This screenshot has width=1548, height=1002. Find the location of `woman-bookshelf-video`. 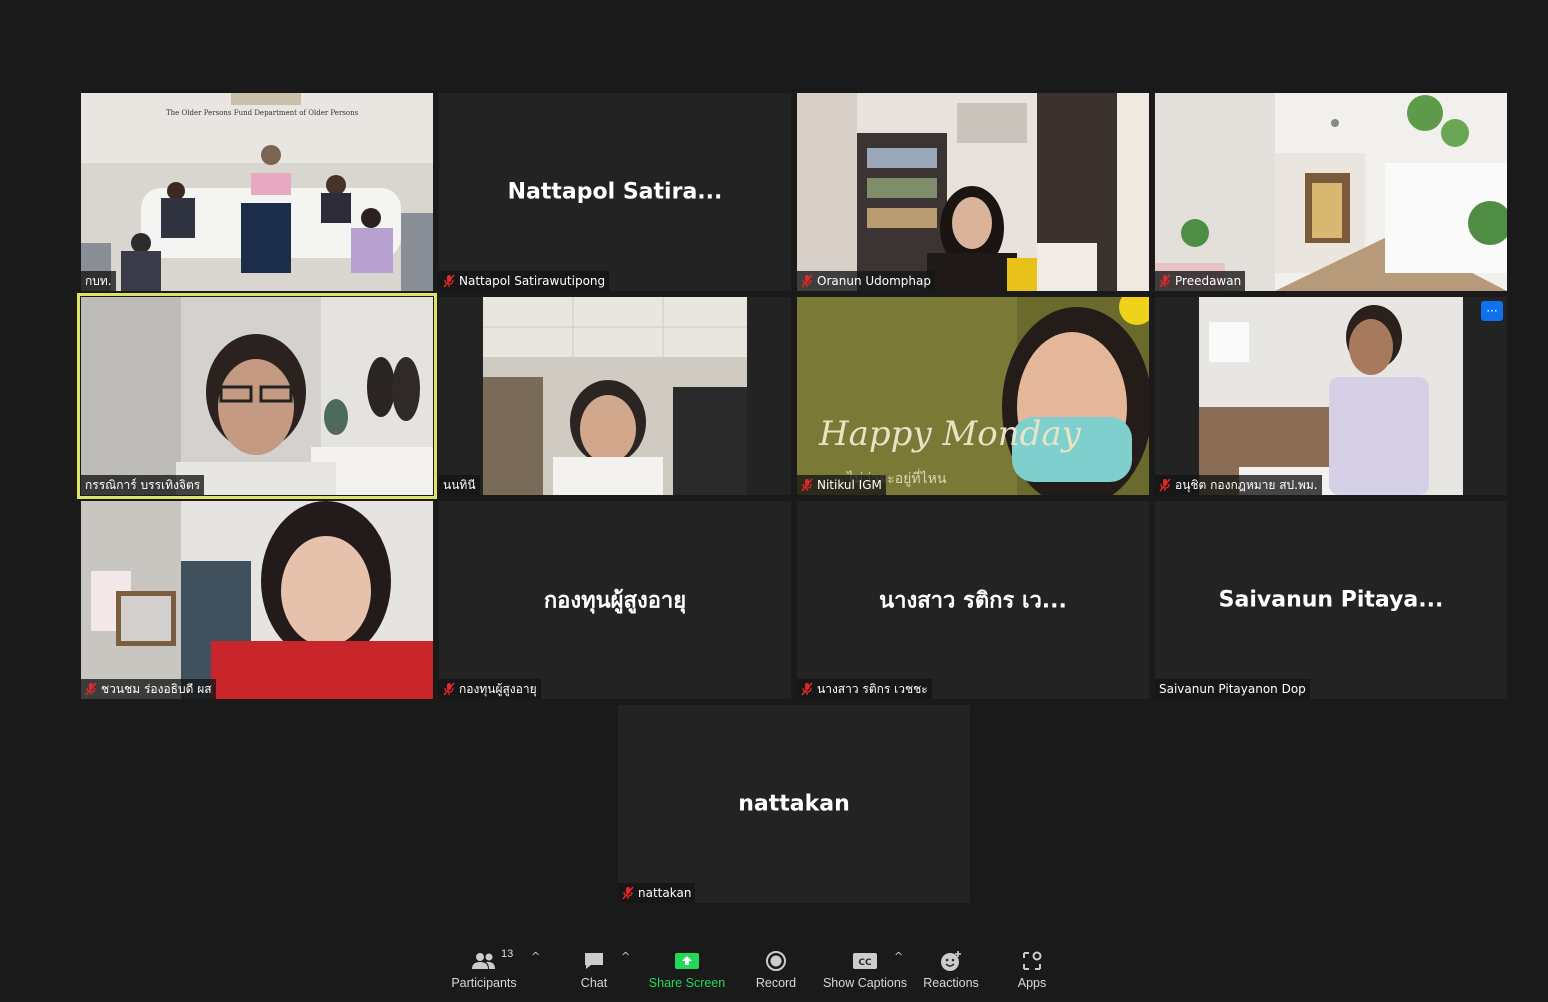

woman-bookshelf-video is located at coordinates (973, 192).